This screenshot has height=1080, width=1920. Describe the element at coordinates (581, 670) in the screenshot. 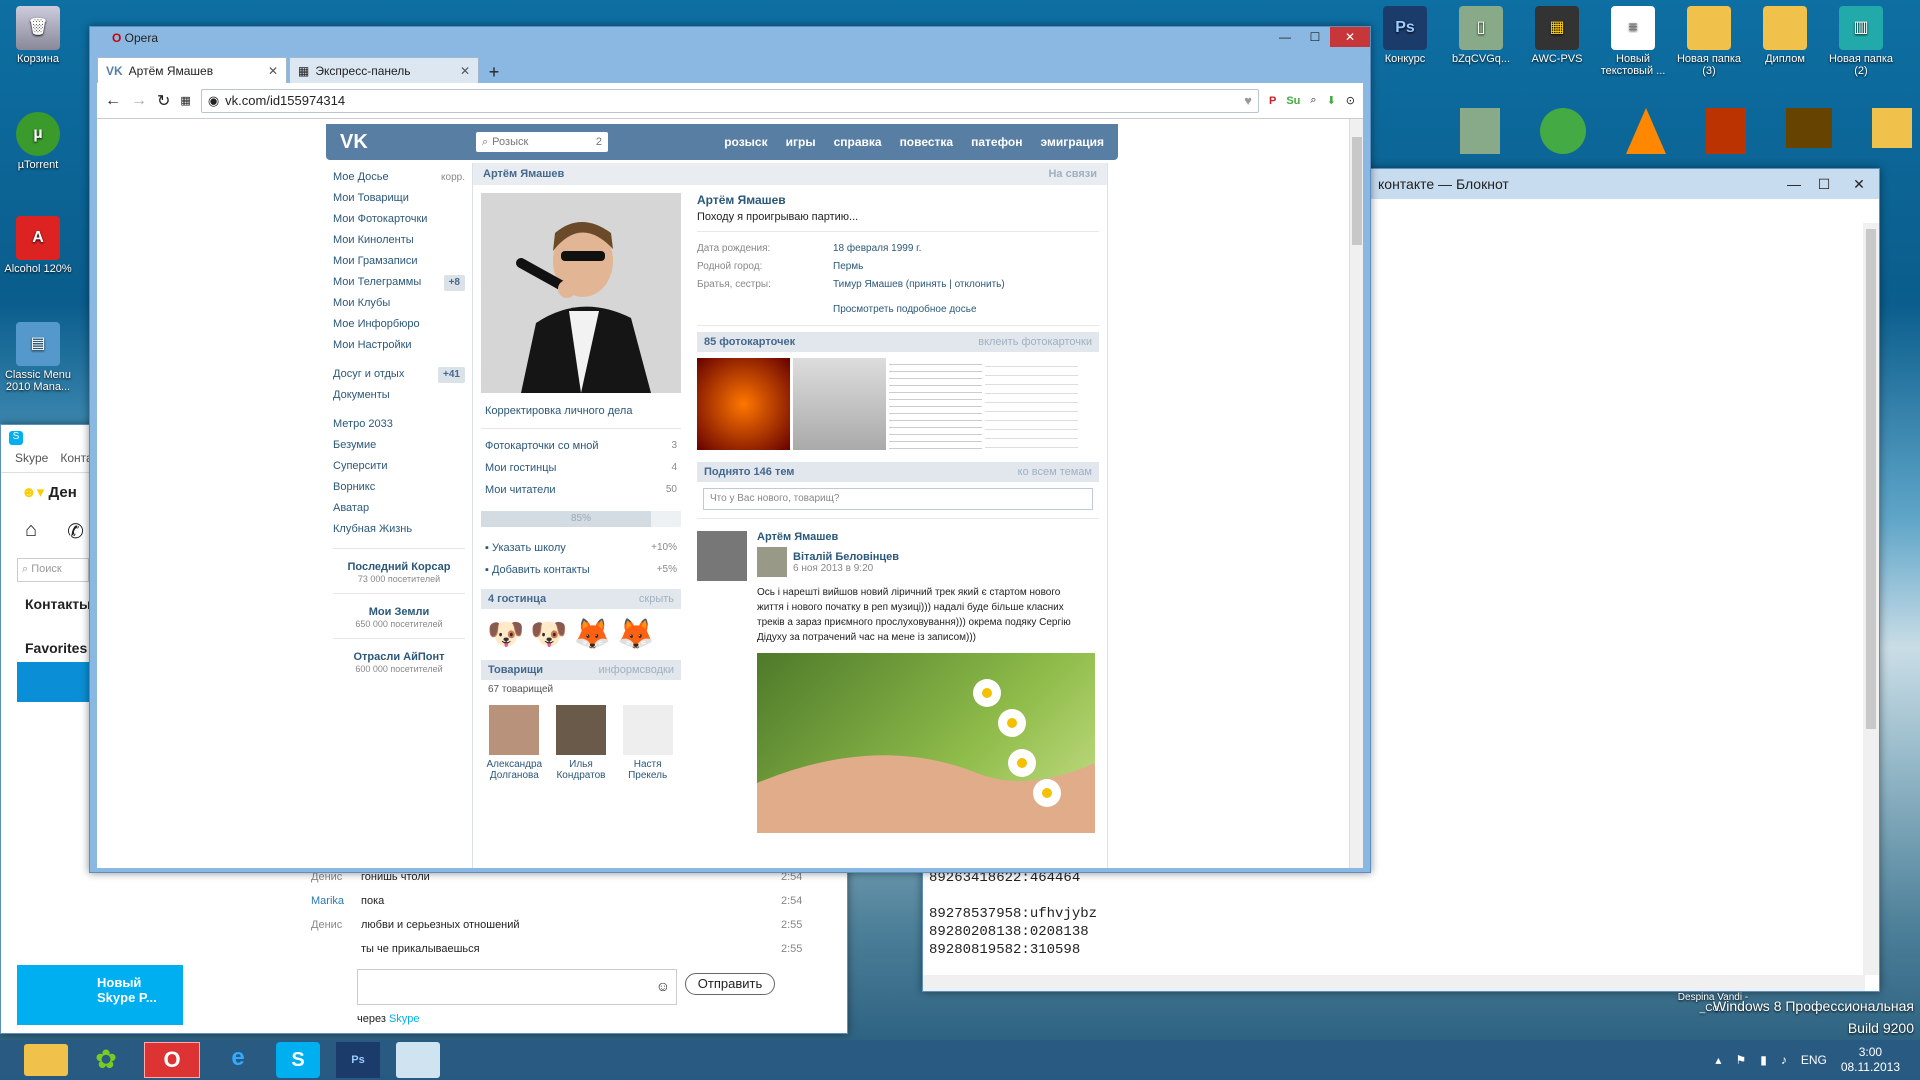

I see `friends-header: Товарищи информсводки` at that location.